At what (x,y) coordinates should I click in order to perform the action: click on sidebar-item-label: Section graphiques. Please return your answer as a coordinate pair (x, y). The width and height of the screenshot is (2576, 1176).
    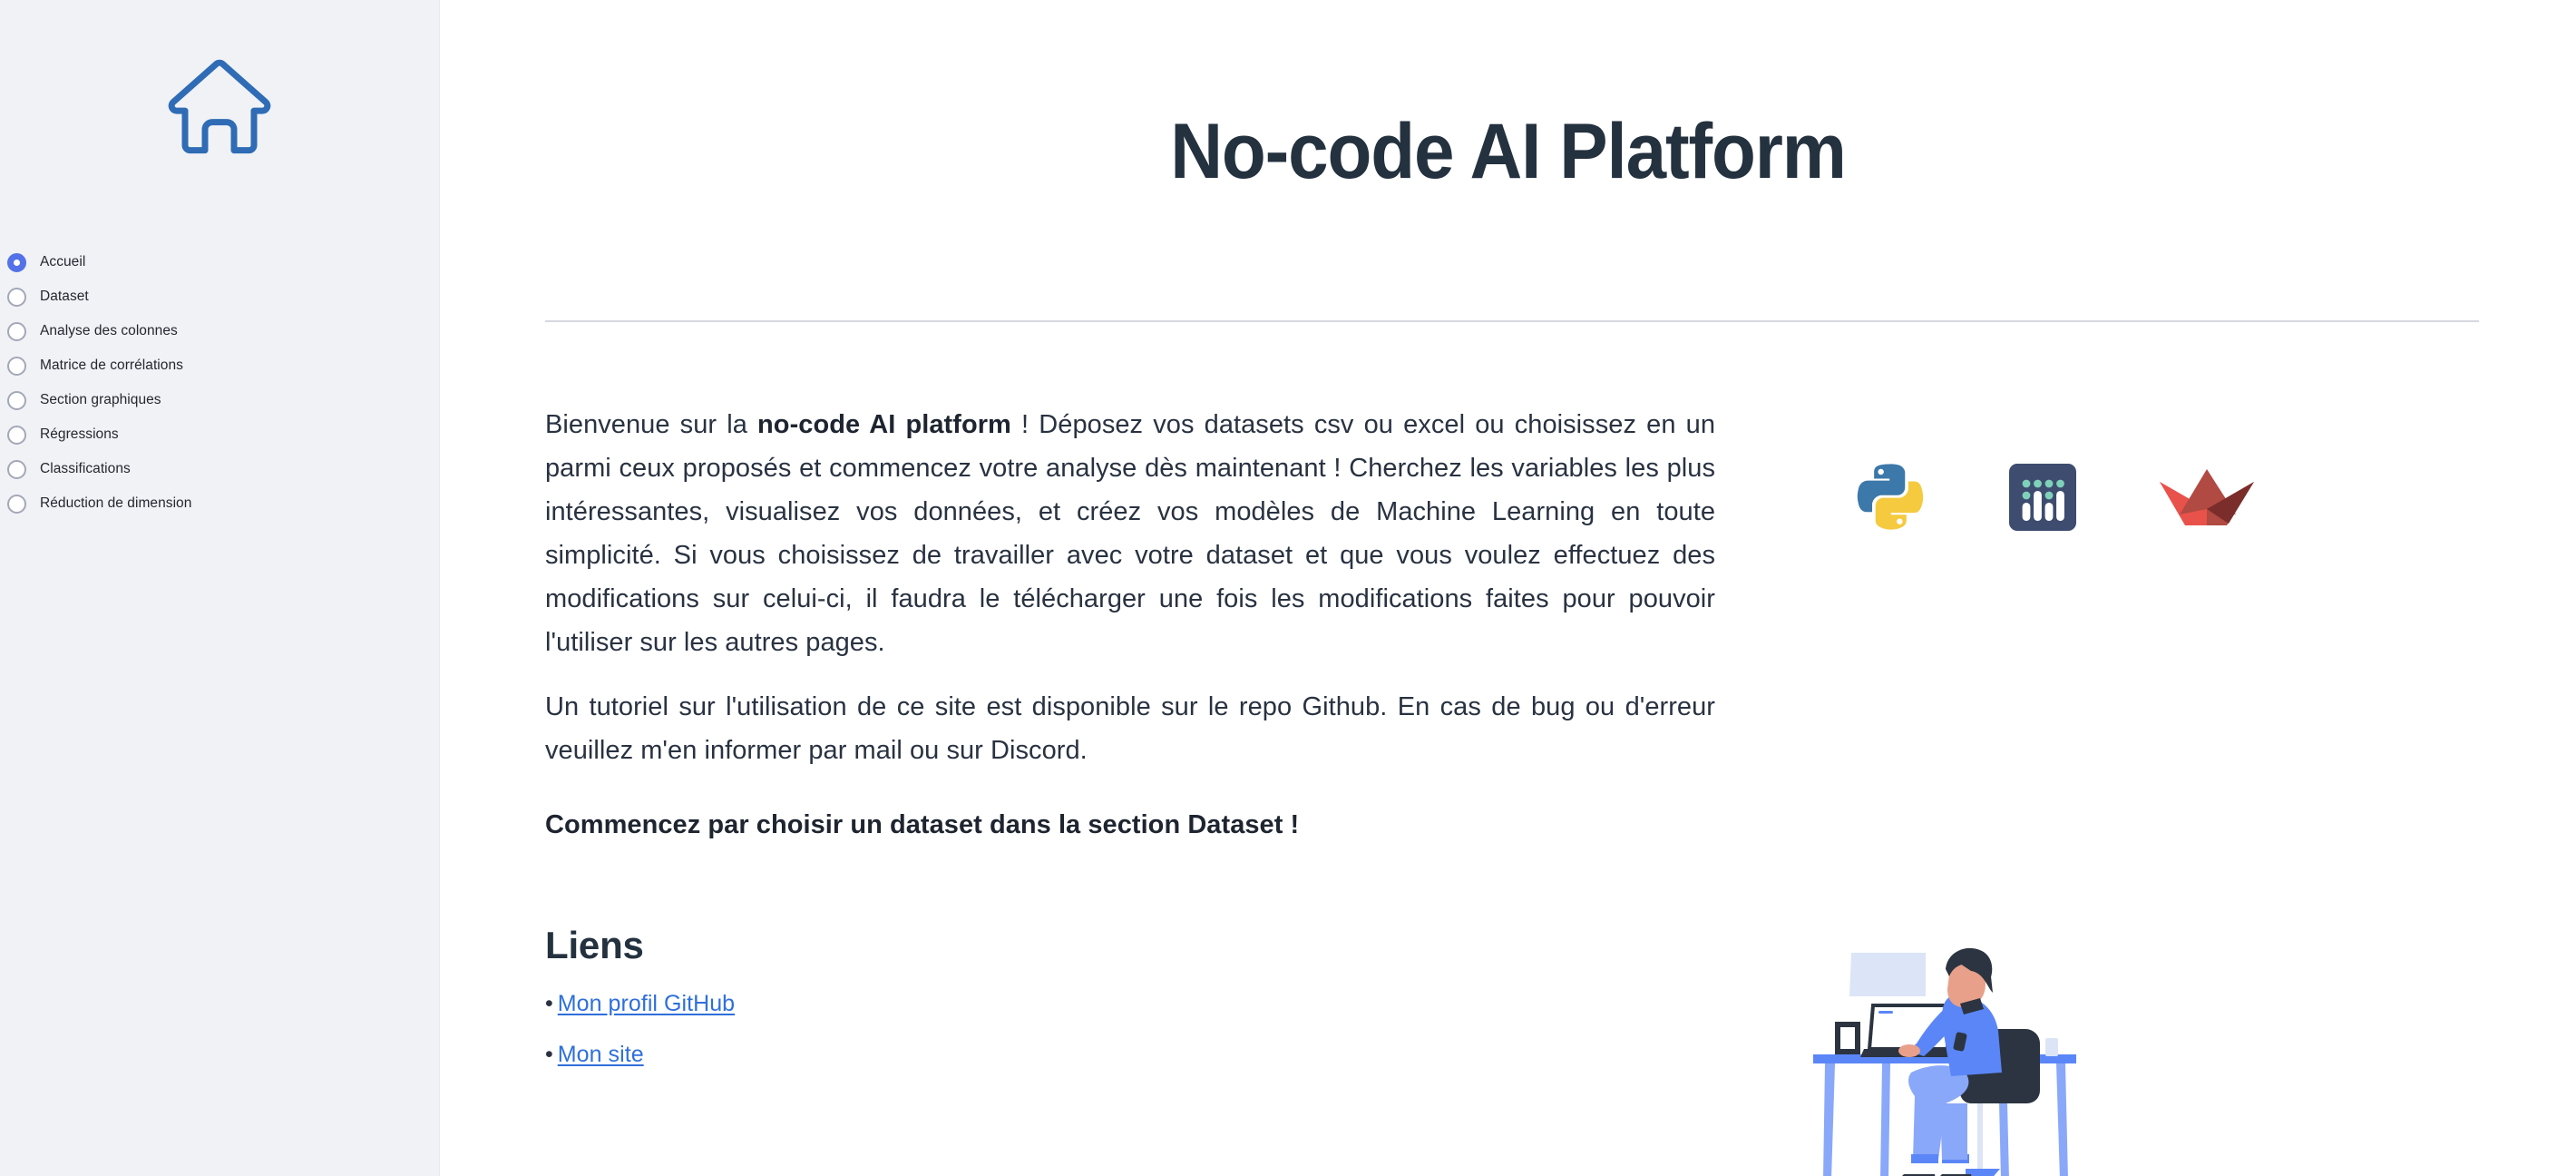
    Looking at the image, I should click on (100, 399).